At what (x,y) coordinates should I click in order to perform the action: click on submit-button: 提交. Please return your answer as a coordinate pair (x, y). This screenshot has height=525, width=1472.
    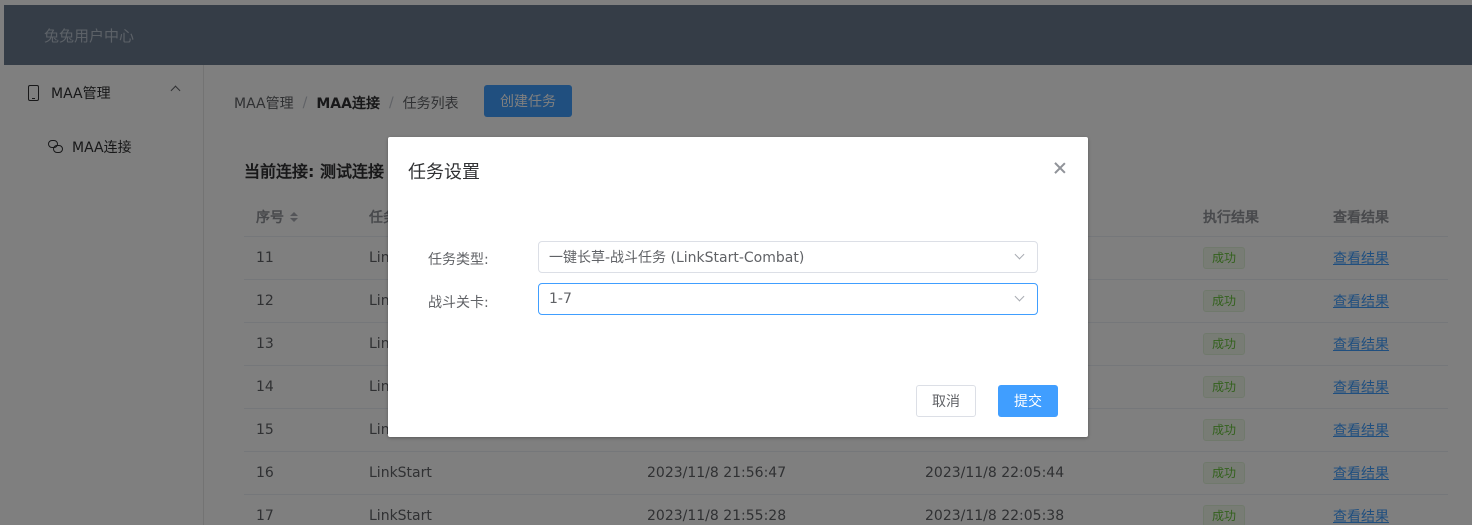
    Looking at the image, I should click on (1028, 401).